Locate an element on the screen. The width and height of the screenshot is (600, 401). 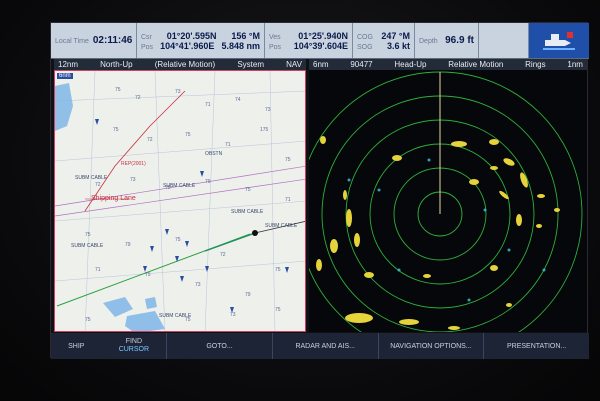
local-time-cell: Local Time 02:11:46 is located at coordinates (94, 40).